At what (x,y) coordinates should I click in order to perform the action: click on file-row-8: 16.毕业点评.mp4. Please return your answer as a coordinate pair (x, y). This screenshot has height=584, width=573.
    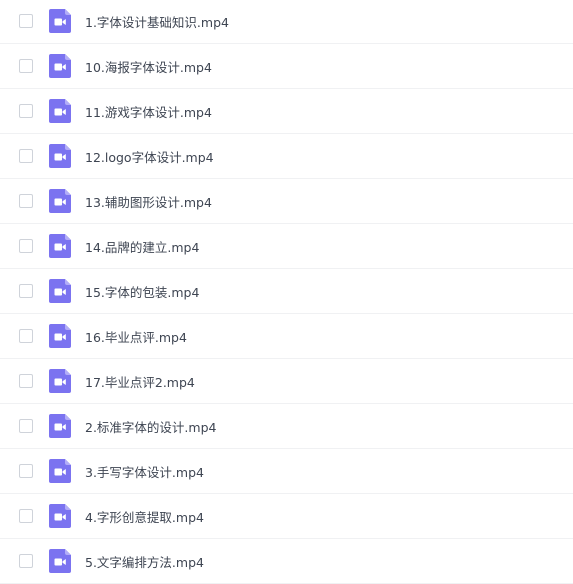
    Looking at the image, I should click on (286, 336).